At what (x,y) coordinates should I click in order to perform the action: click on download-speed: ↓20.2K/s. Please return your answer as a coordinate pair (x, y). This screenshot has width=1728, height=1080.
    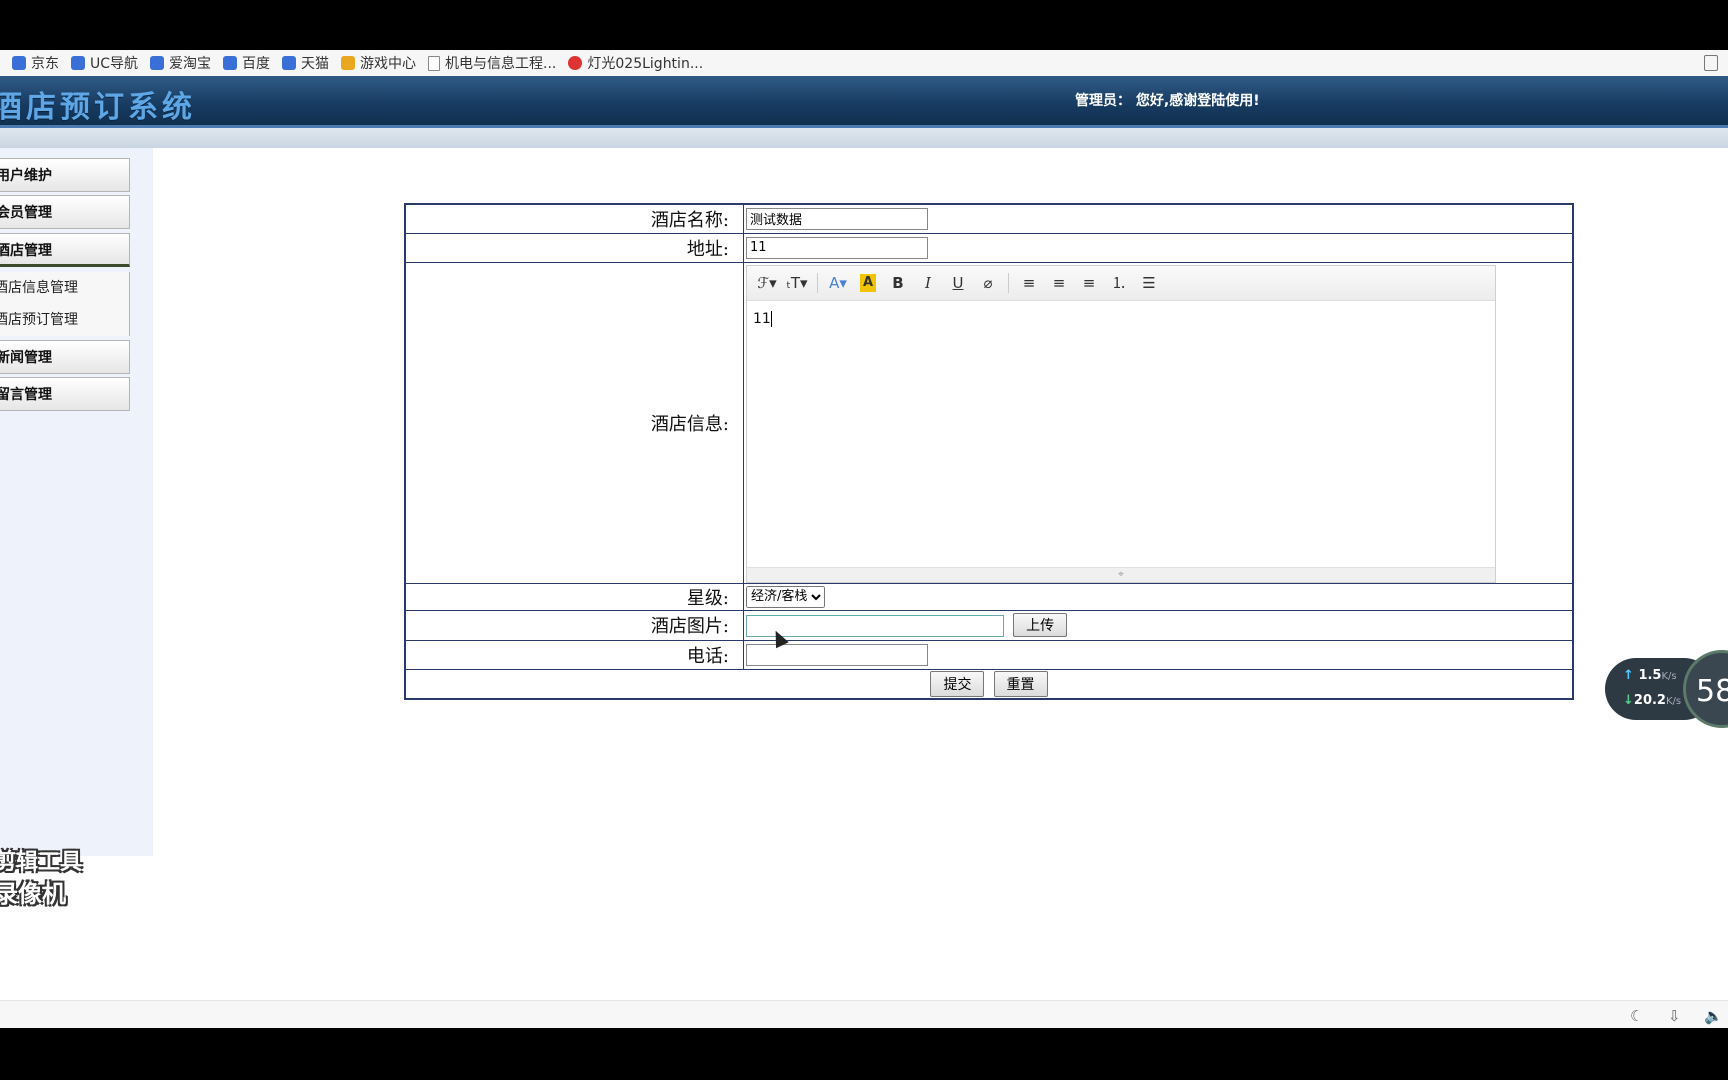
    Looking at the image, I should click on (1652, 700).